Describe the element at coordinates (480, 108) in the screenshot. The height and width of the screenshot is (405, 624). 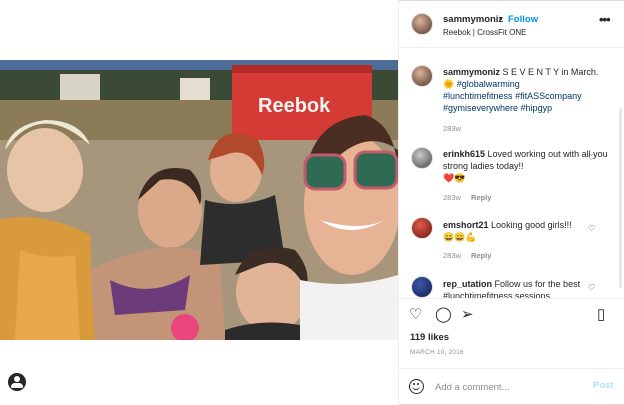
I see `hashtag-link: #gymiseverywhere` at that location.